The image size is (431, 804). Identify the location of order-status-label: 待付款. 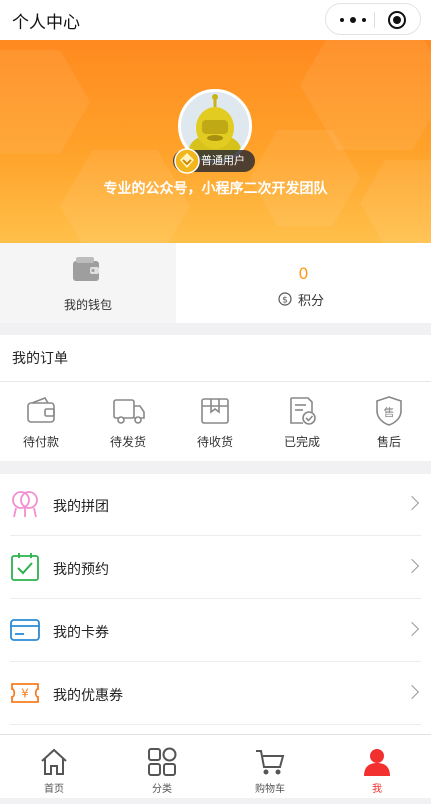
(40, 442).